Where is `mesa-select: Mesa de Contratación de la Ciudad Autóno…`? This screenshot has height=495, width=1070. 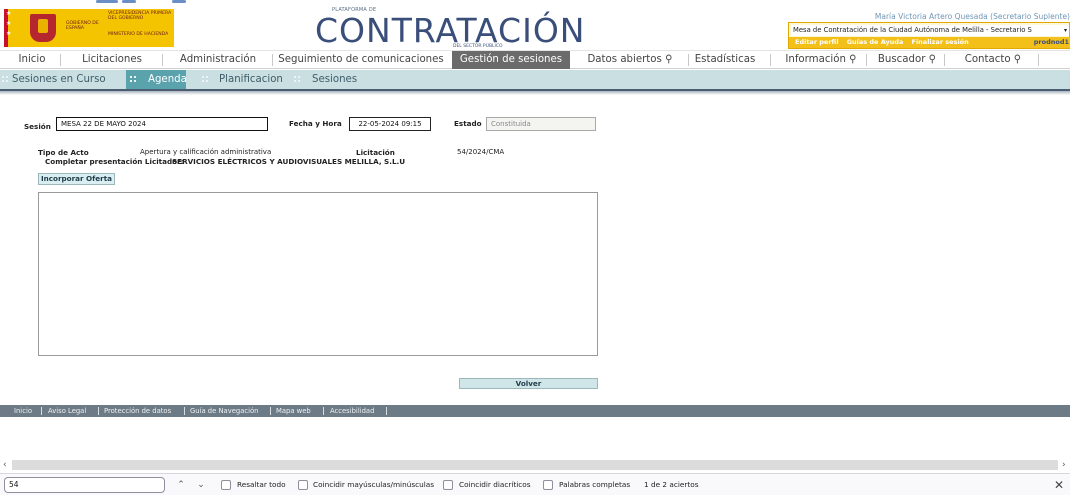 mesa-select: Mesa de Contratación de la Ciudad Autóno… is located at coordinates (930, 30).